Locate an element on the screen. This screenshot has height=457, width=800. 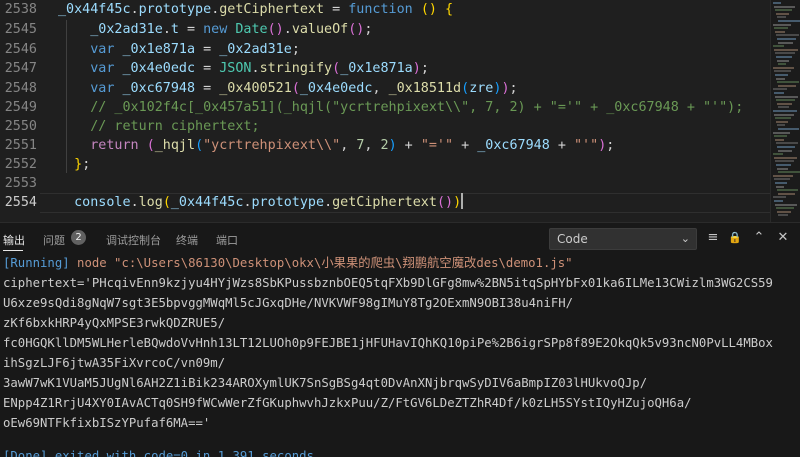
running-tag: [Running] is located at coordinates (36, 263).